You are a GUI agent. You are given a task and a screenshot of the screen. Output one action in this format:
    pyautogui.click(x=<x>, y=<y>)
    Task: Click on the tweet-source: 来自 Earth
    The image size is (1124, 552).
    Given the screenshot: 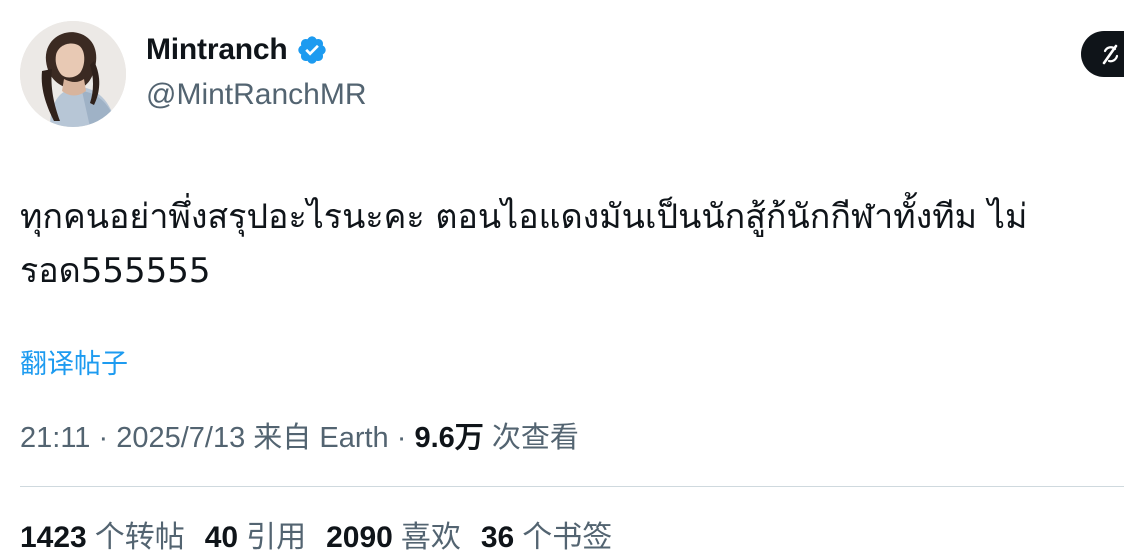 What is the action you would take?
    pyautogui.click(x=321, y=438)
    